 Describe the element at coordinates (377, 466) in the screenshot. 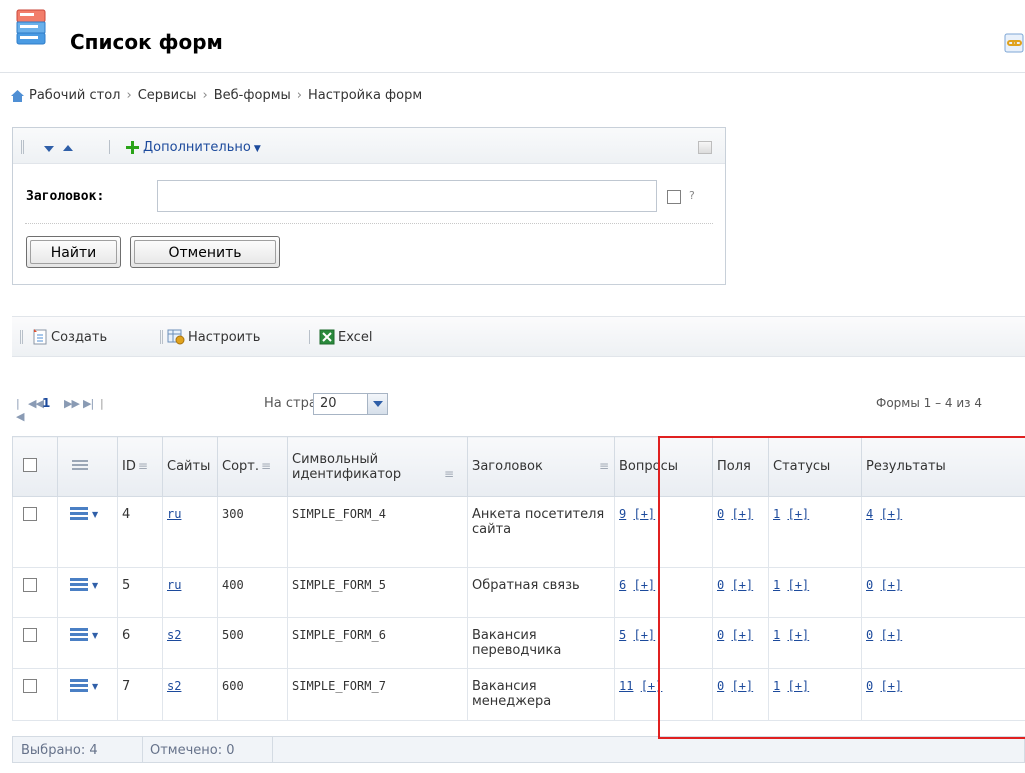

I see `column-header-sid: Символьный идентификатор ≡` at that location.